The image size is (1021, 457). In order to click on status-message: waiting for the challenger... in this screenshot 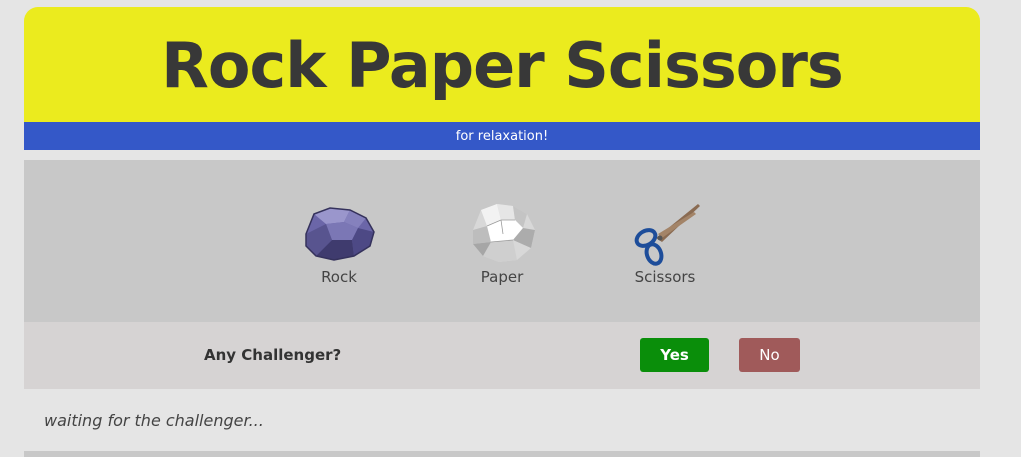, I will do `click(154, 420)`.